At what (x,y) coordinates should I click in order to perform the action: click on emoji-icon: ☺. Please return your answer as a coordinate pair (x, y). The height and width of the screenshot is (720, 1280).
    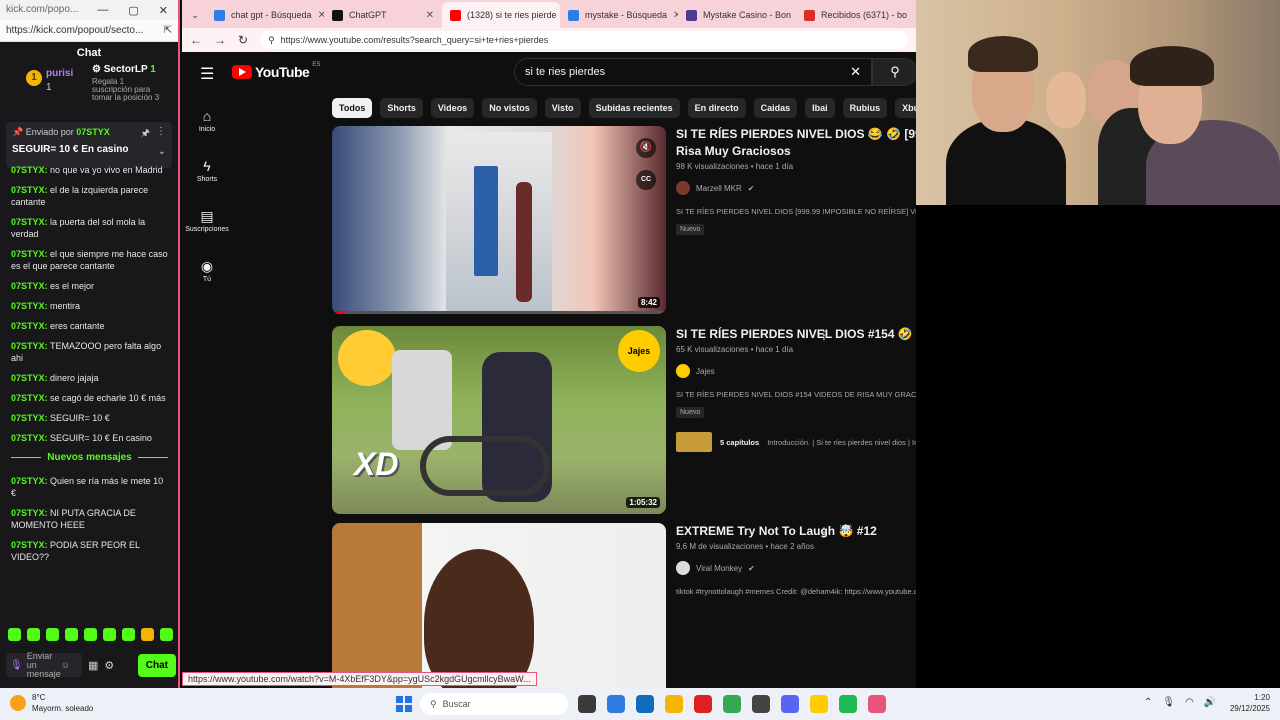
    Looking at the image, I should click on (65, 665).